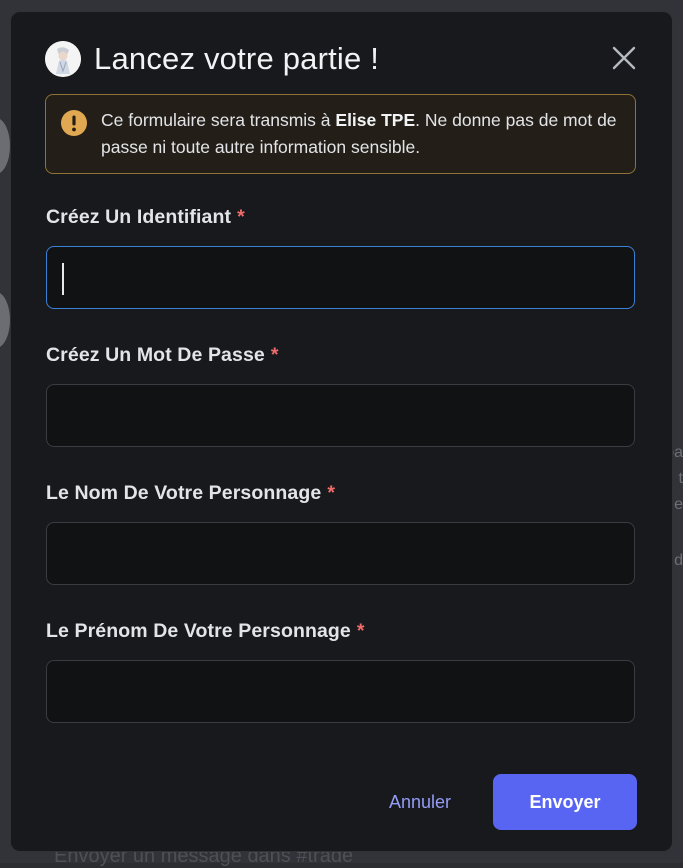  What do you see at coordinates (139, 217) in the screenshot?
I see `field-label-text: Créez Un Identifiant` at bounding box center [139, 217].